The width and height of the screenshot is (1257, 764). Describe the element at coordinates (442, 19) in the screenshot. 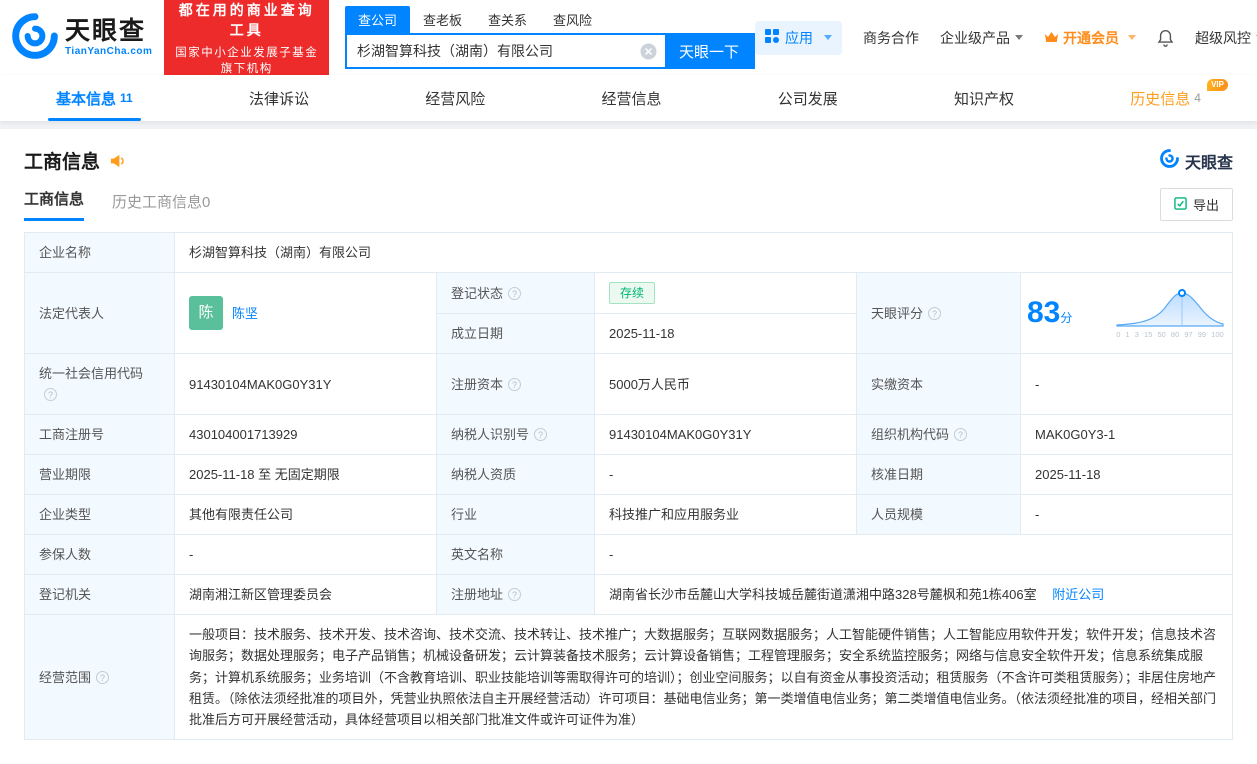

I see `search-tab-boss: 查老板` at that location.